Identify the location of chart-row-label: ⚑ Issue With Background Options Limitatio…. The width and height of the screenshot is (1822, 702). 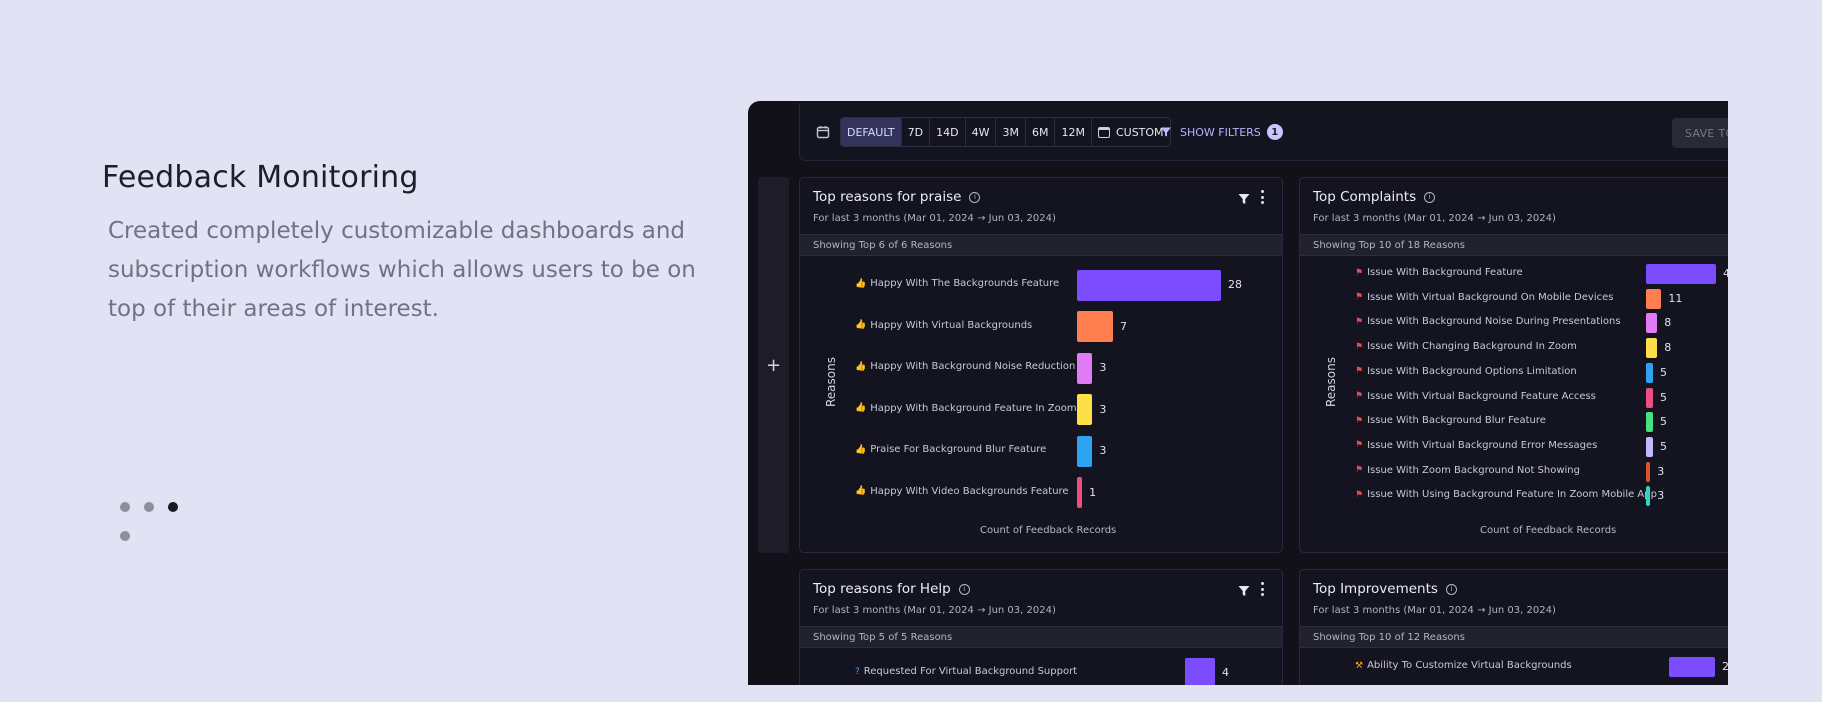
(1466, 371).